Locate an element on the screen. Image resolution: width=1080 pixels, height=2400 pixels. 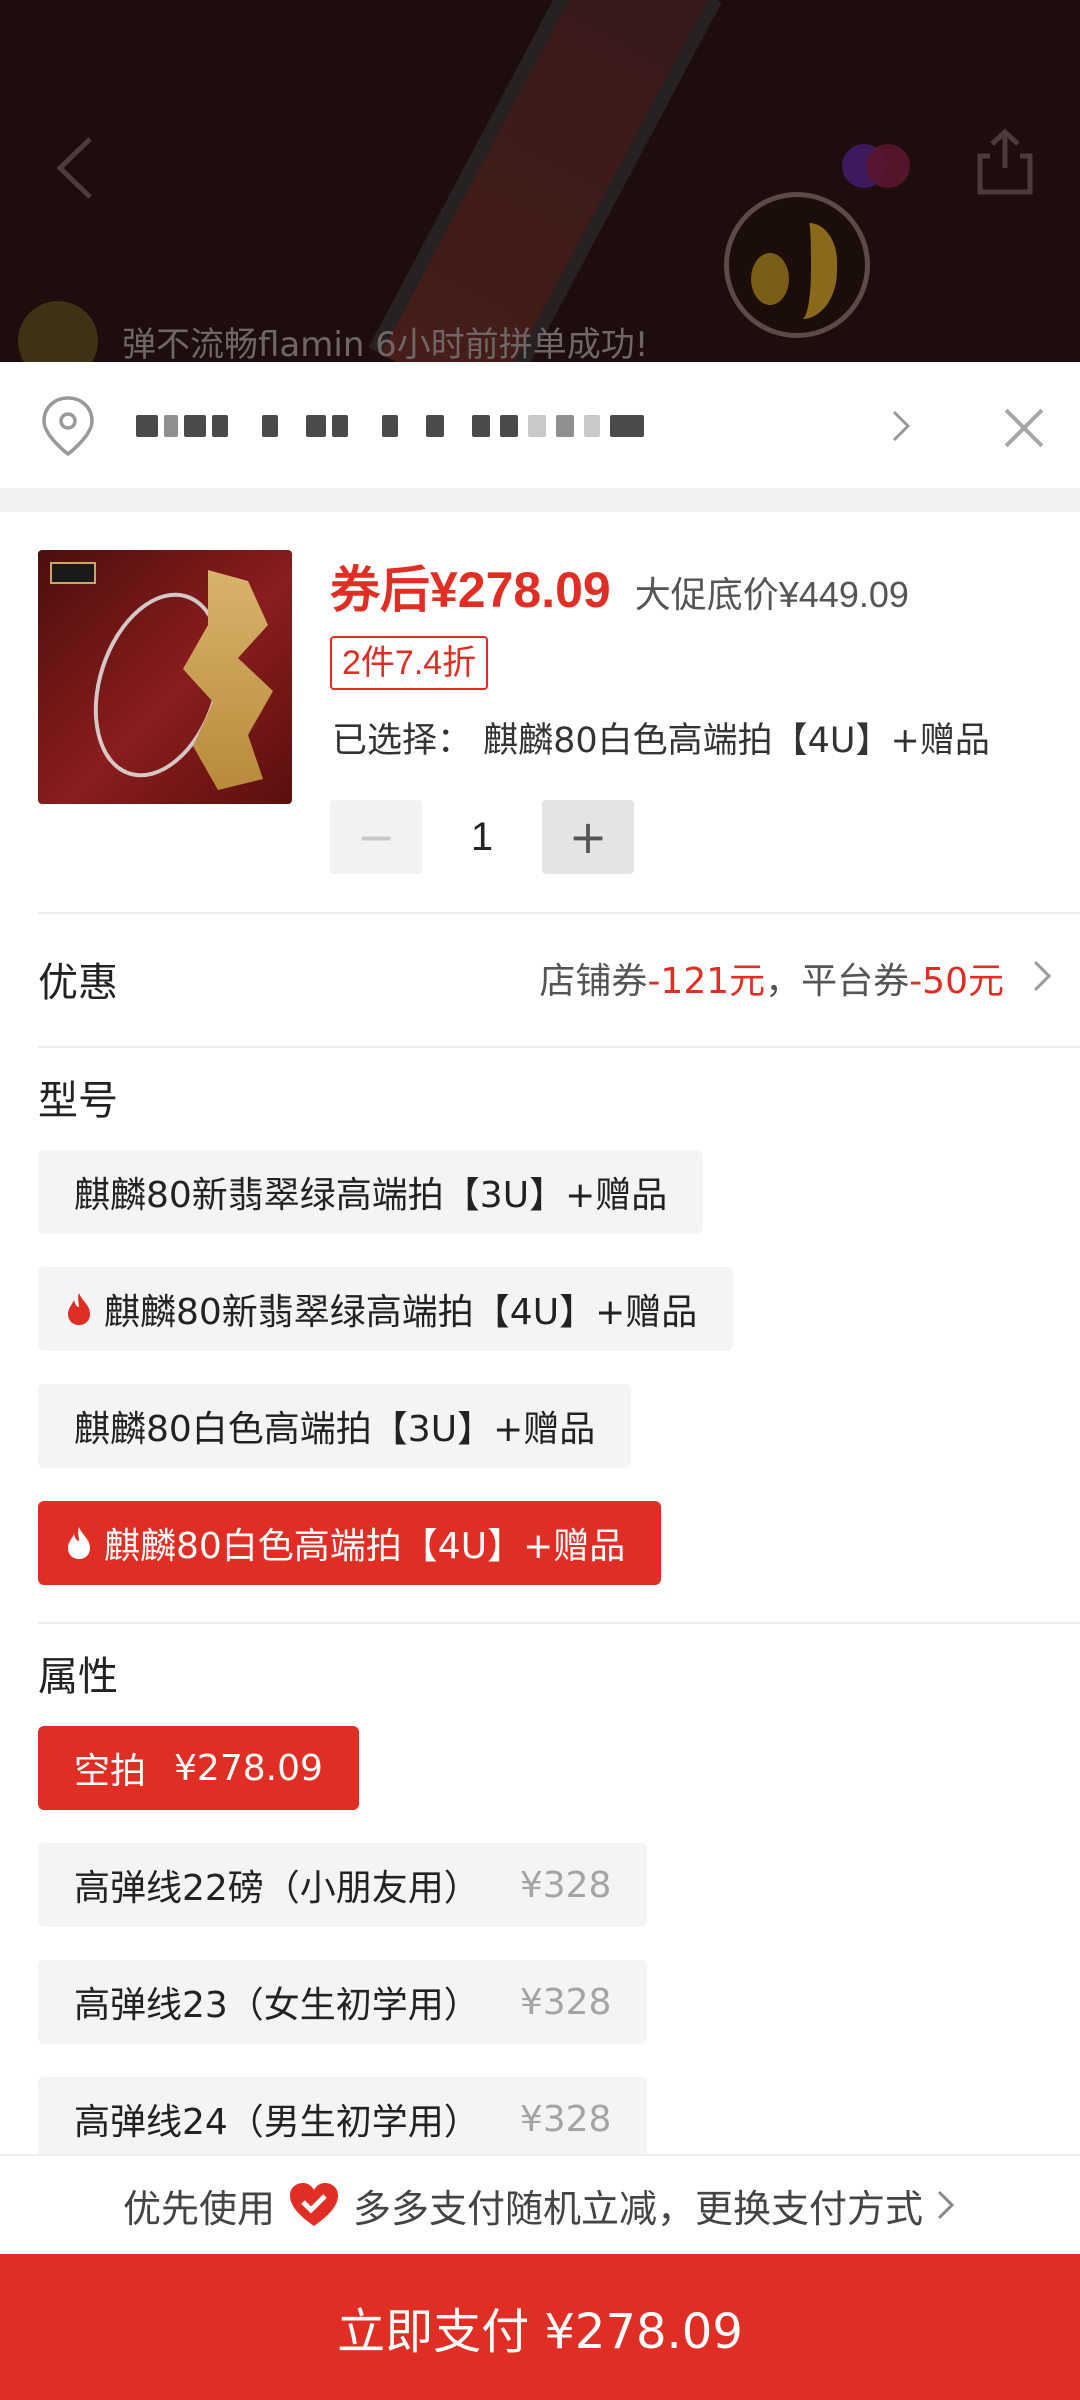
decrease-quantity-button: − is located at coordinates (376, 837).